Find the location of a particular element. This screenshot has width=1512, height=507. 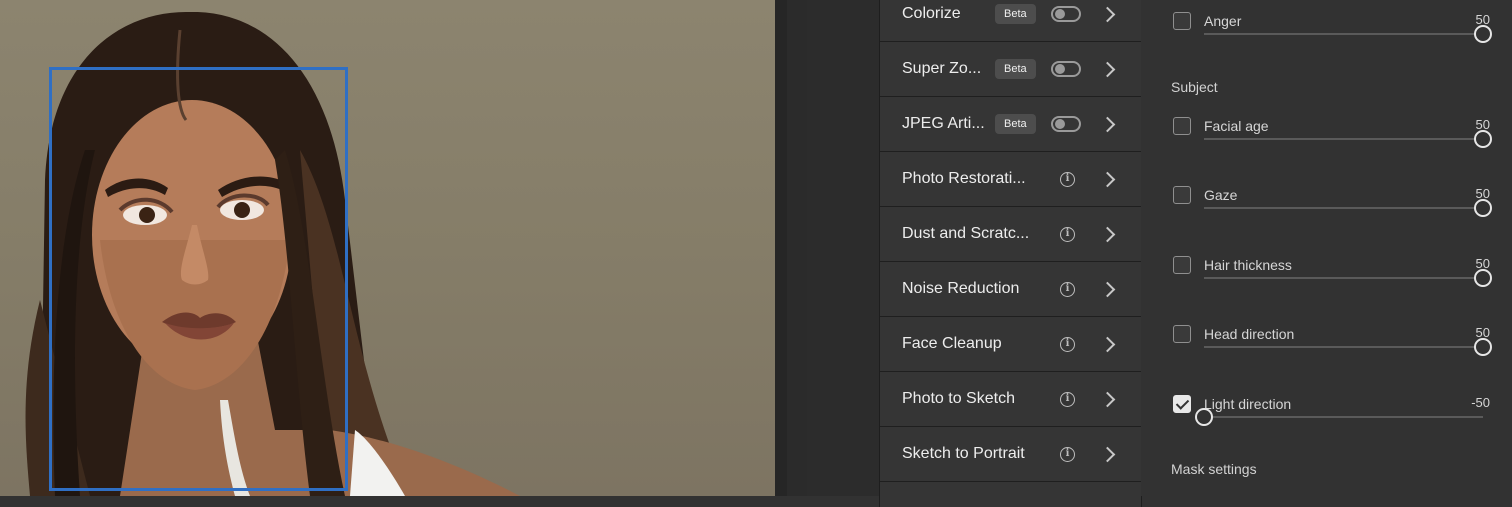

setting-row-light-direction: Light direction -50 is located at coordinates (1326, 415).